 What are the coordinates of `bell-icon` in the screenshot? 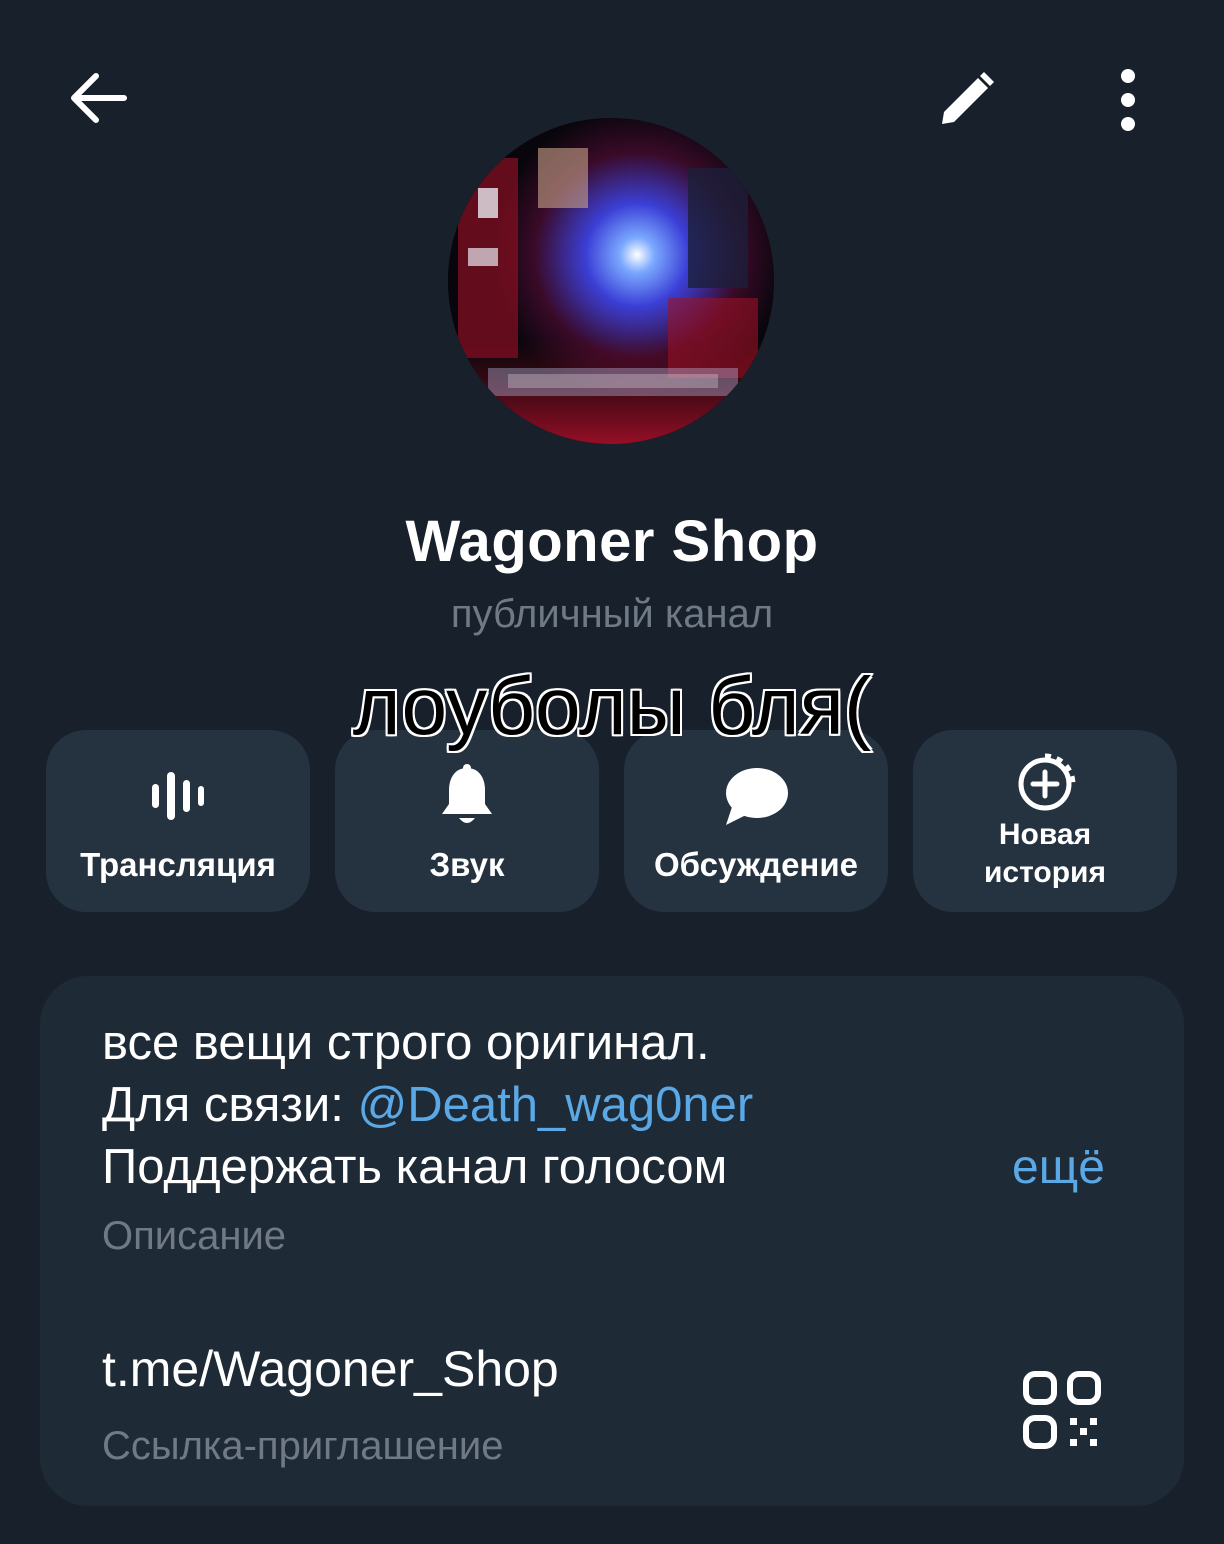 It's located at (467, 793).